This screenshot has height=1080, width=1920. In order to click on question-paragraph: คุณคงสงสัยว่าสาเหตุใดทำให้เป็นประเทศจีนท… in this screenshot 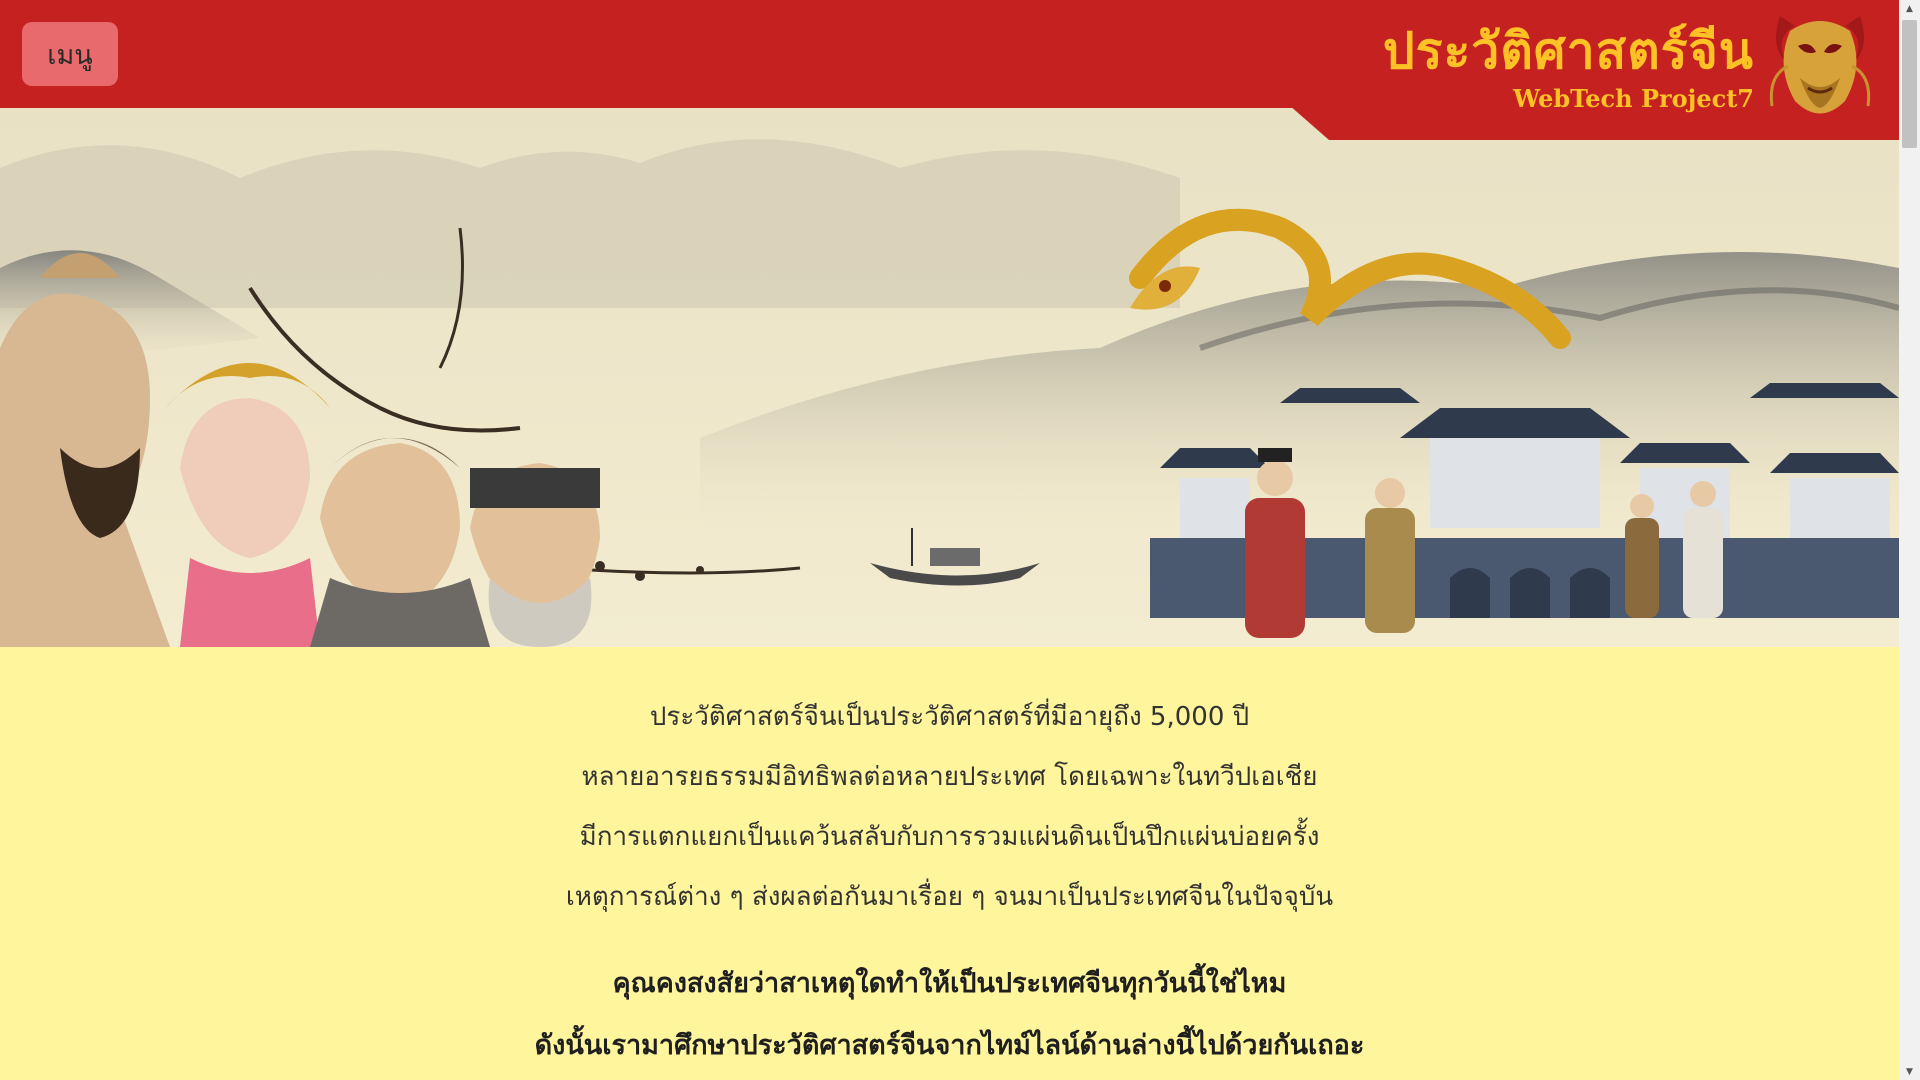, I will do `click(949, 1015)`.